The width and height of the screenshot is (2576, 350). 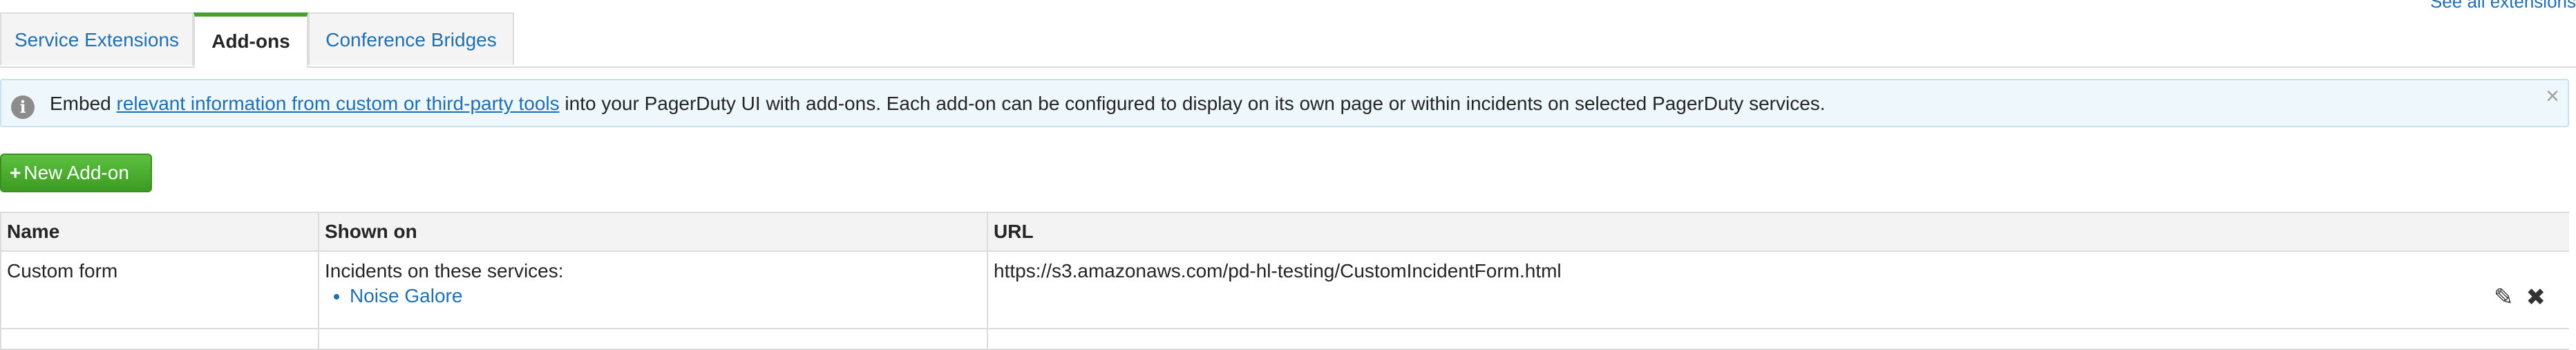 I want to click on info-icon: i, so click(x=23, y=107).